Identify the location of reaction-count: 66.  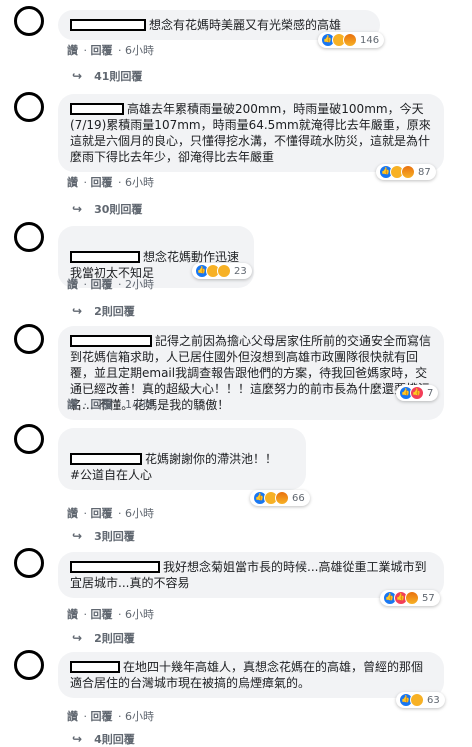
(298, 498).